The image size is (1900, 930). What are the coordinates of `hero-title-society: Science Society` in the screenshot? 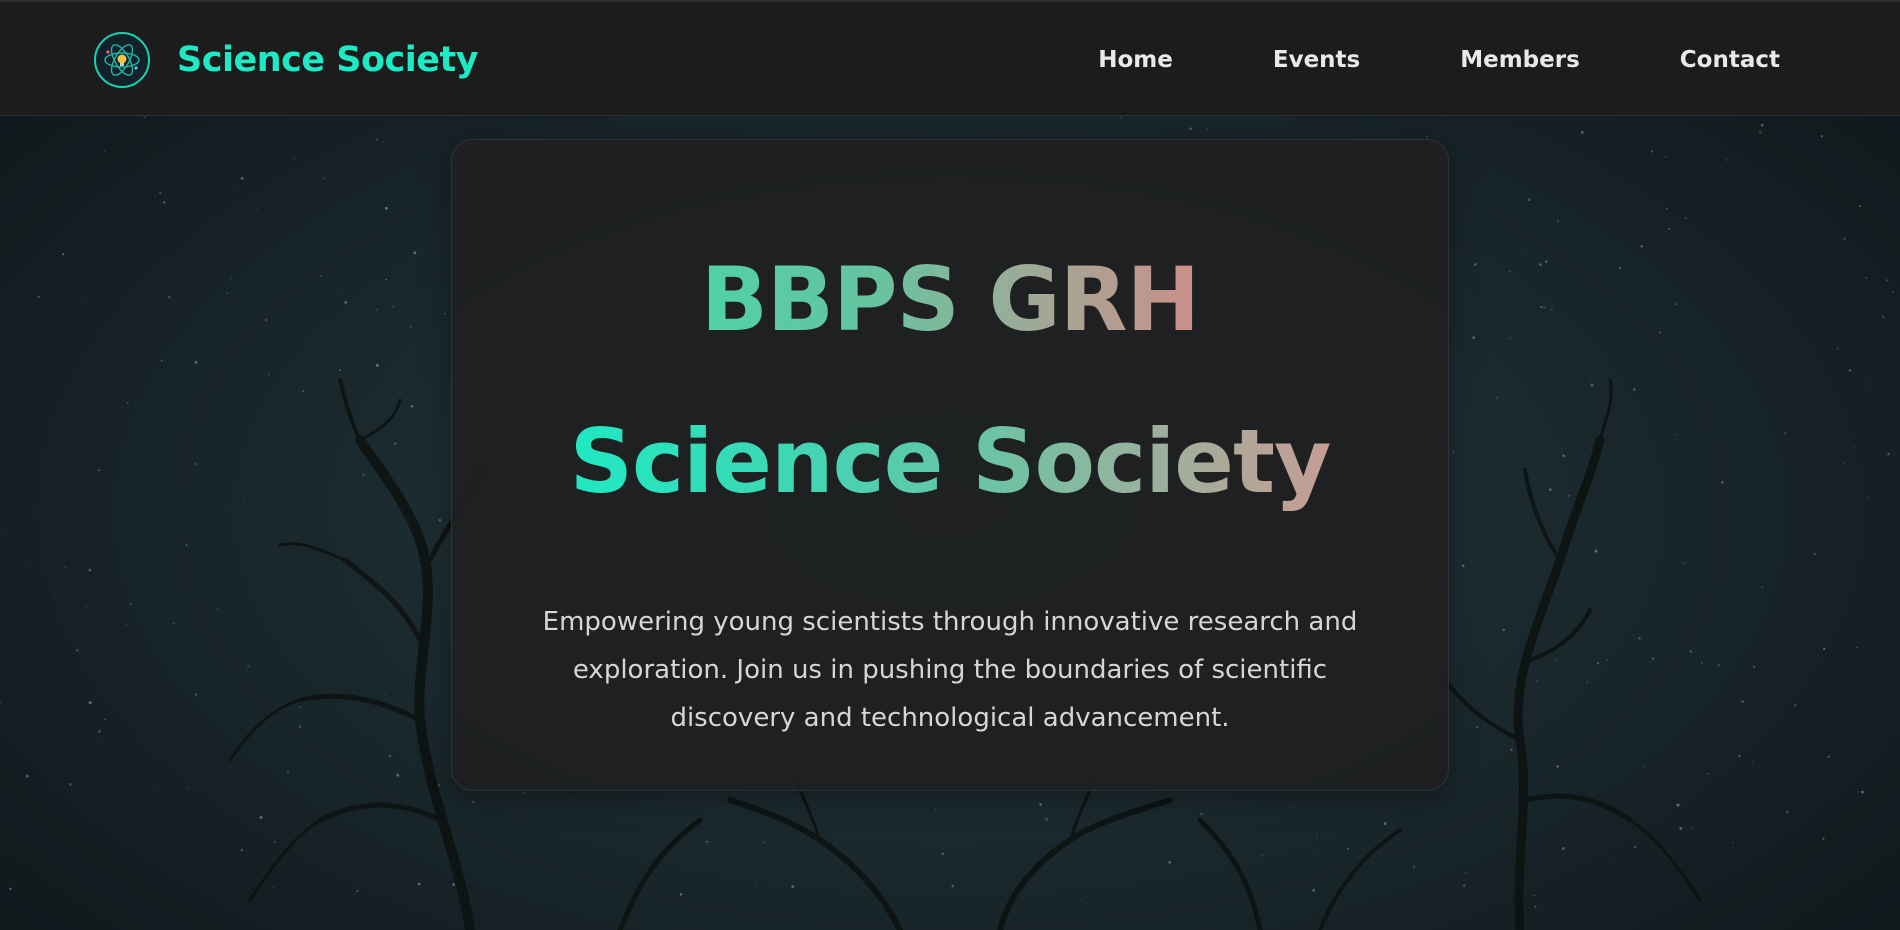 It's located at (951, 462).